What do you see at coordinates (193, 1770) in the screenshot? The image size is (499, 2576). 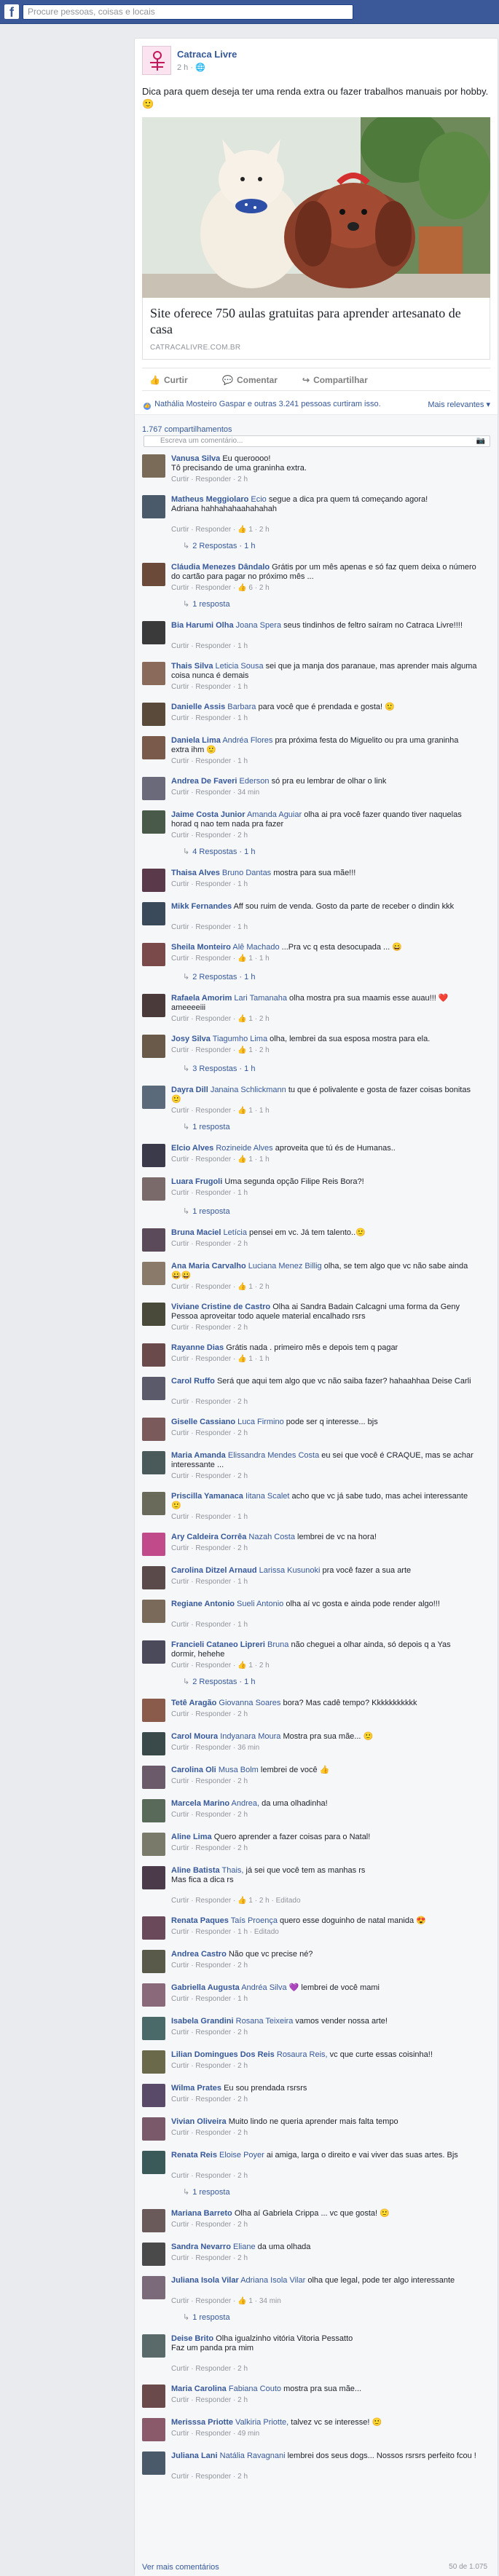 I see `commenter-name: Carolina Oli` at bounding box center [193, 1770].